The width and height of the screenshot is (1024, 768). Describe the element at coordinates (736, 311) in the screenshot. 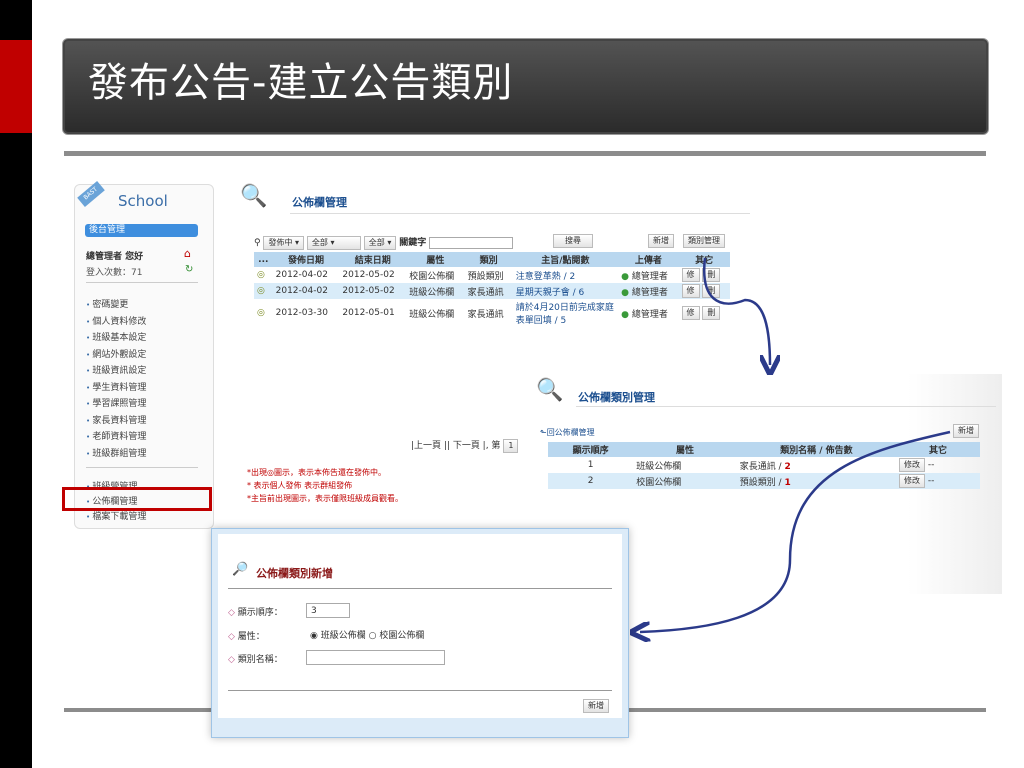

I see `arrow-to-catmgr` at that location.